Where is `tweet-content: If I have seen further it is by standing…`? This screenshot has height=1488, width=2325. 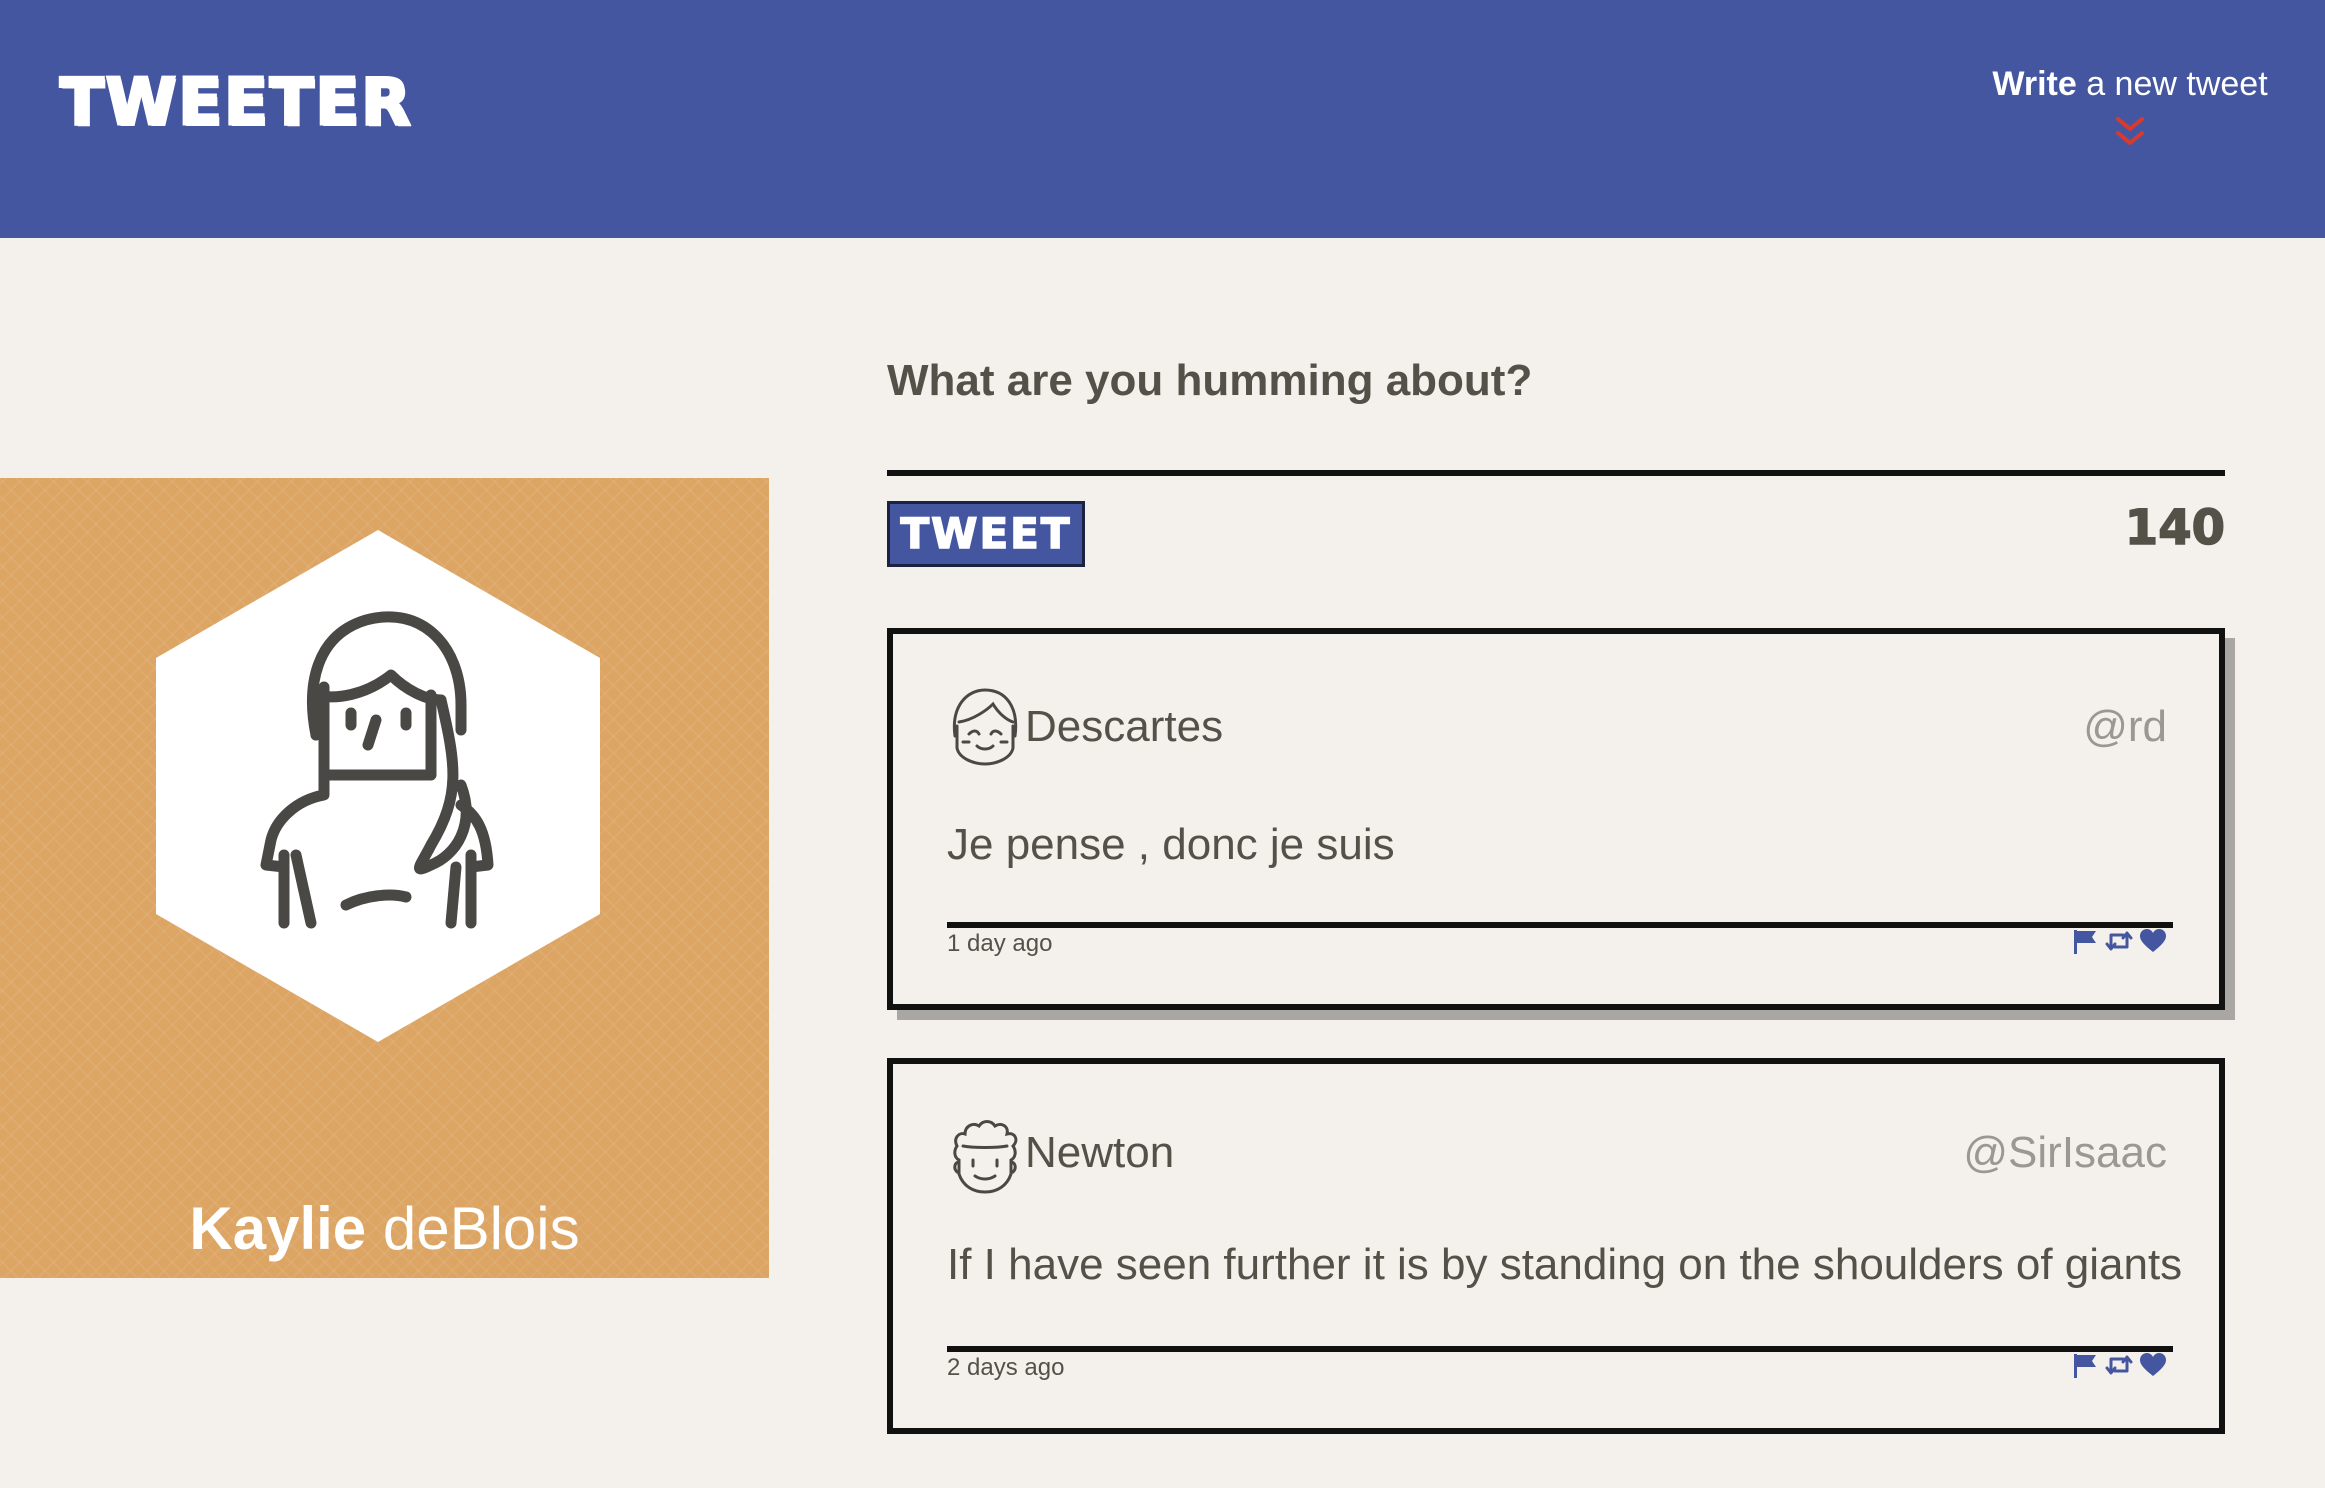
tweet-content: If I have seen further it is by standing… is located at coordinates (1565, 1264).